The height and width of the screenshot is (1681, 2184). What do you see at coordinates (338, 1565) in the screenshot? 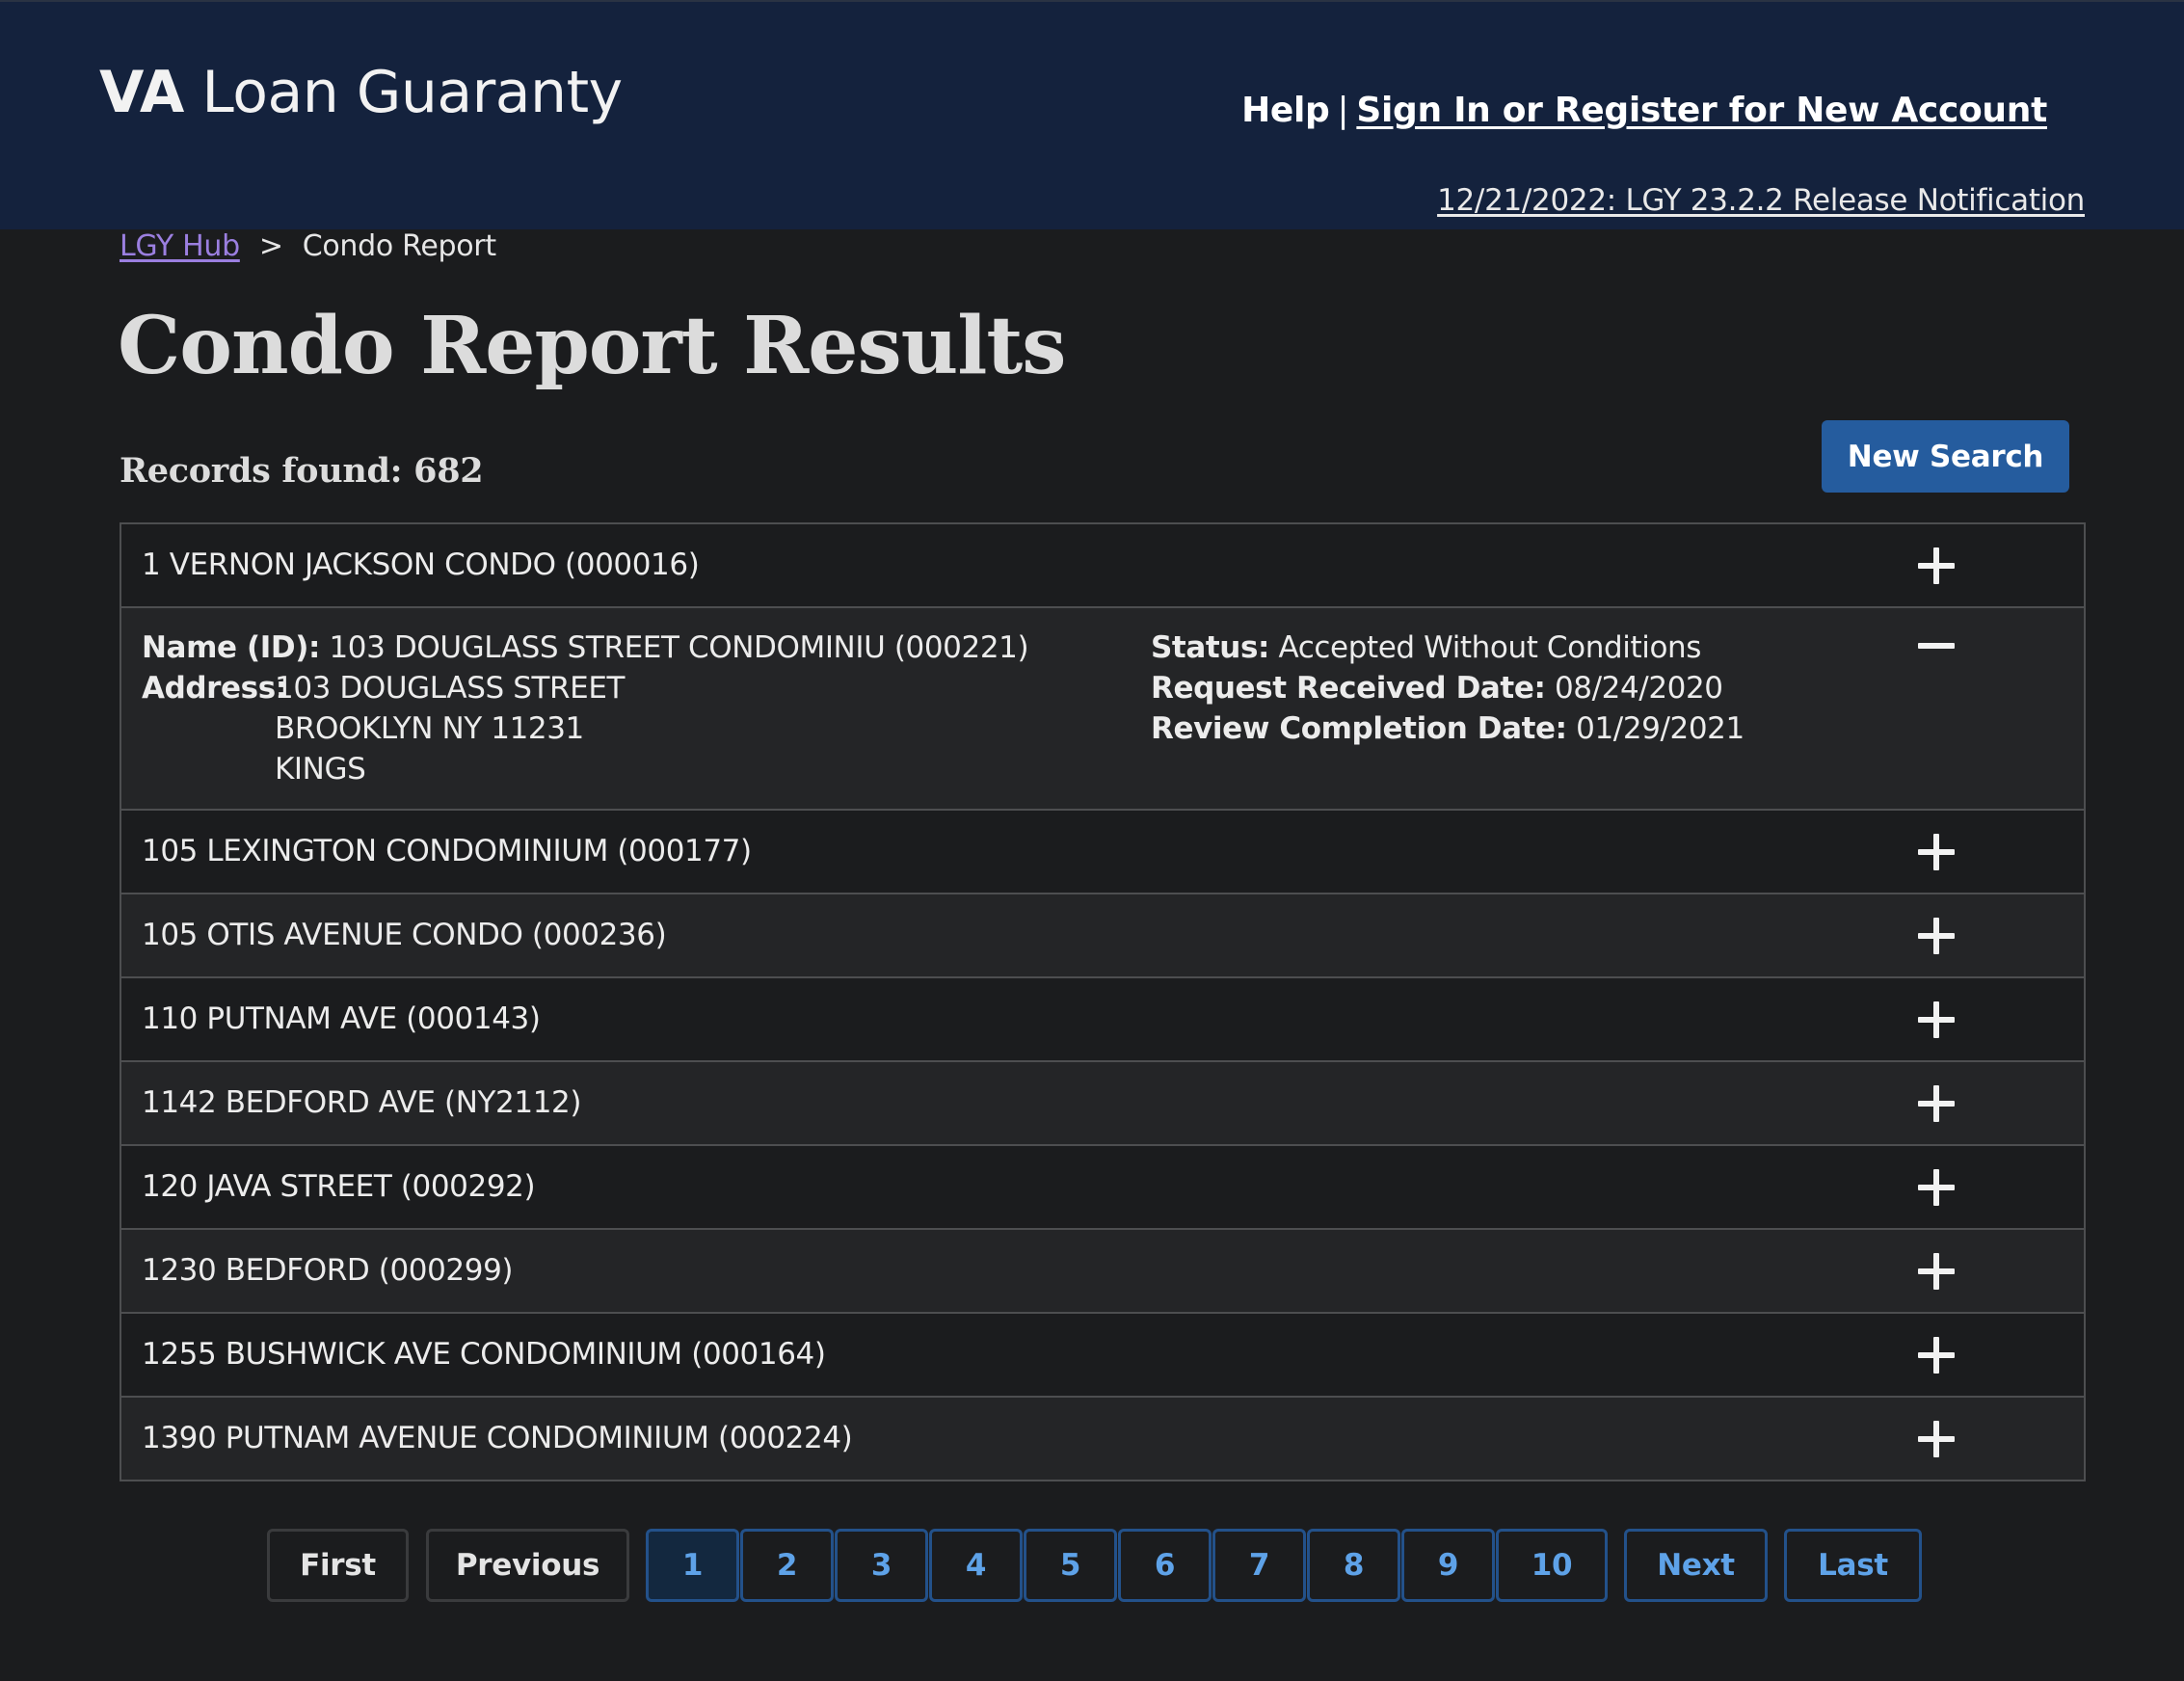
I see `first-page-button: First` at bounding box center [338, 1565].